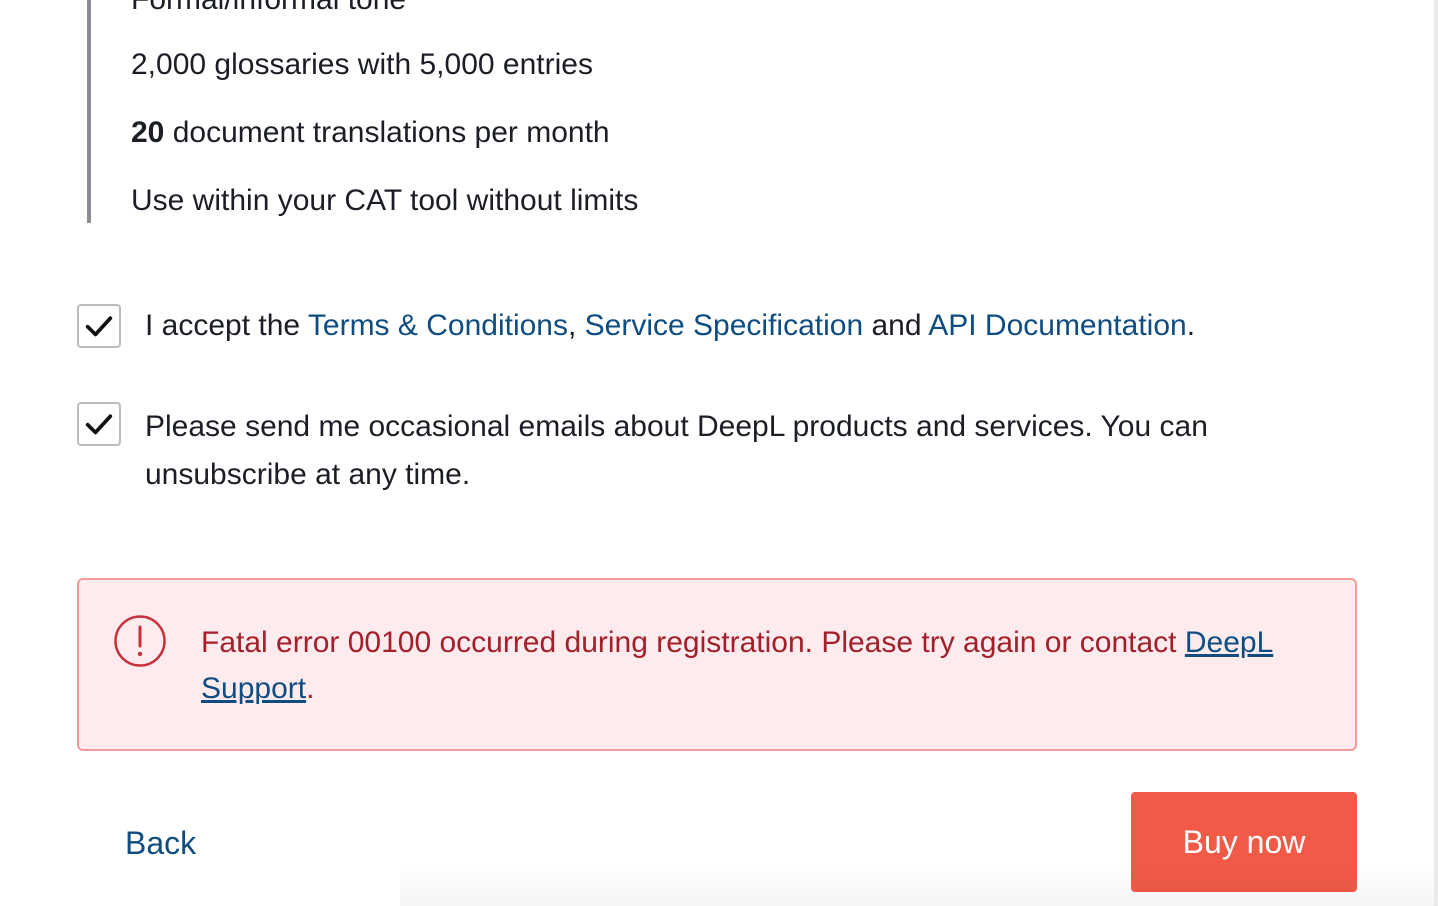 This screenshot has height=906, width=1438. I want to click on error-message-suffix: ., so click(310, 688).